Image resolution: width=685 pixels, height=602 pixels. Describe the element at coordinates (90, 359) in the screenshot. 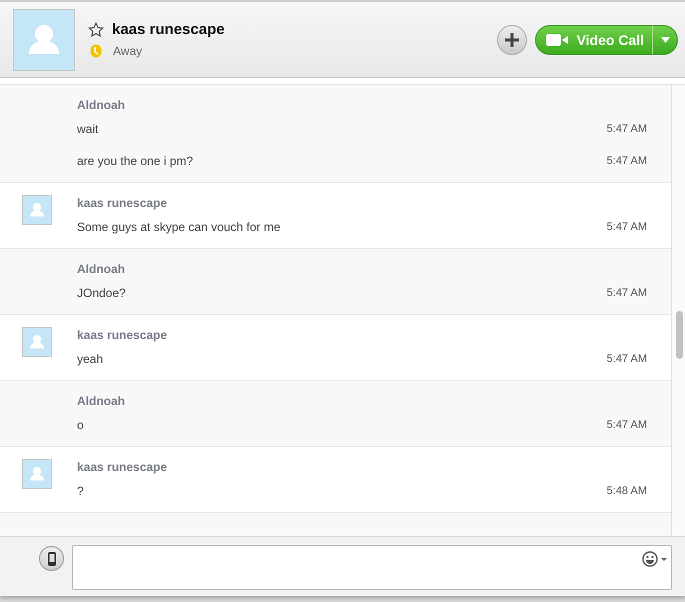

I see `message-text: yeah` at that location.